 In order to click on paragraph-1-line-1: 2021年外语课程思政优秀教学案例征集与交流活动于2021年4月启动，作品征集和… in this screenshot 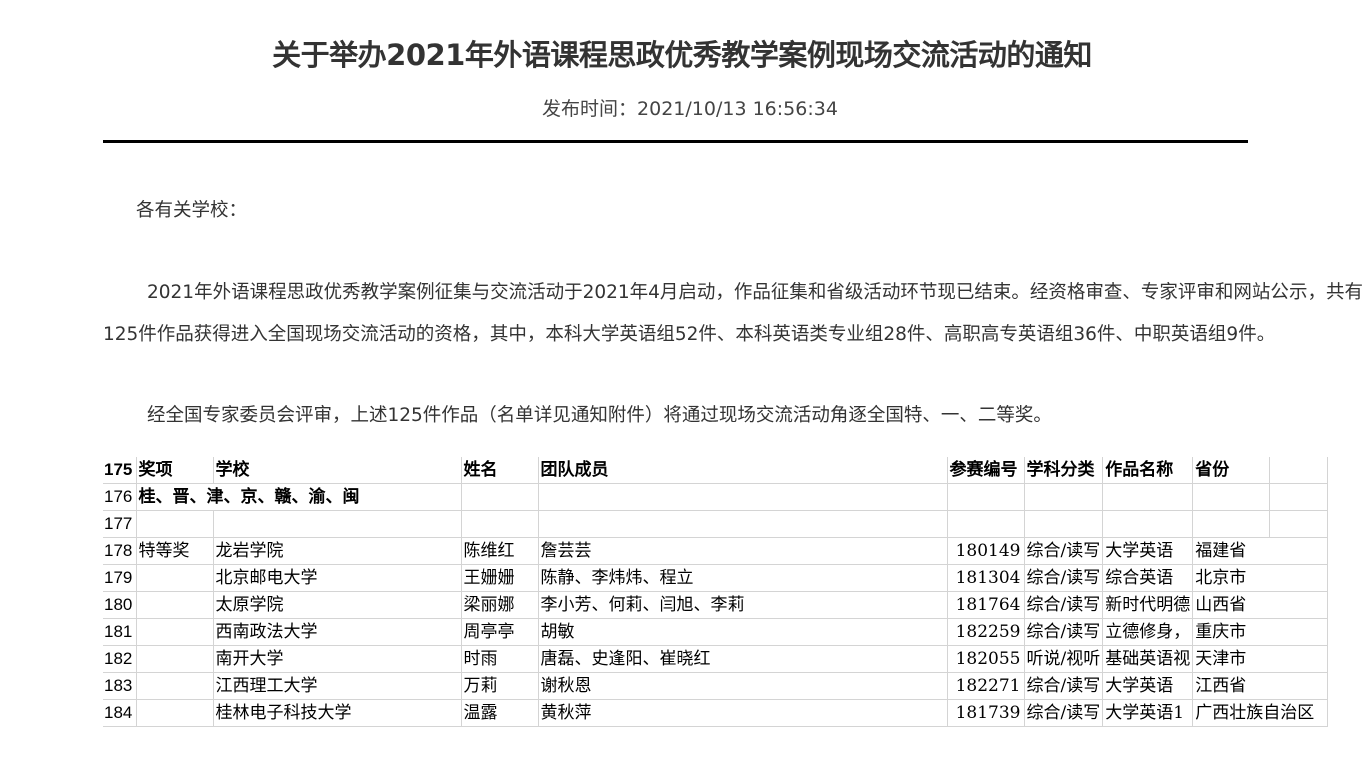, I will do `click(755, 292)`.